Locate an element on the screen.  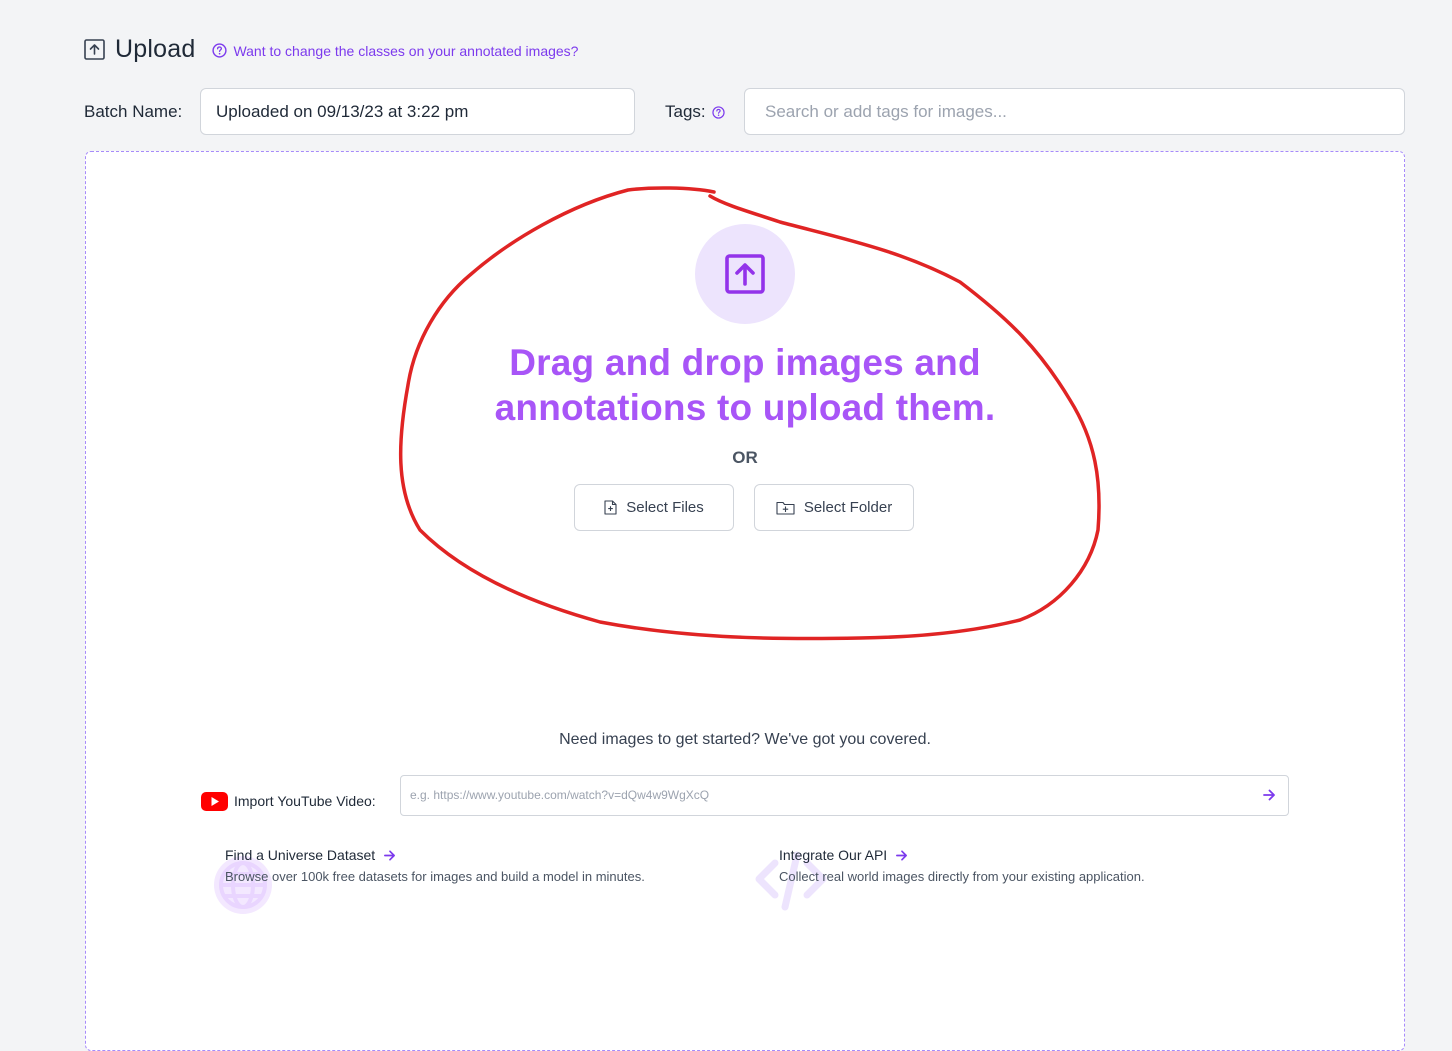
universe-dataset-link: Find a Universe Dataset is located at coordinates (310, 855).